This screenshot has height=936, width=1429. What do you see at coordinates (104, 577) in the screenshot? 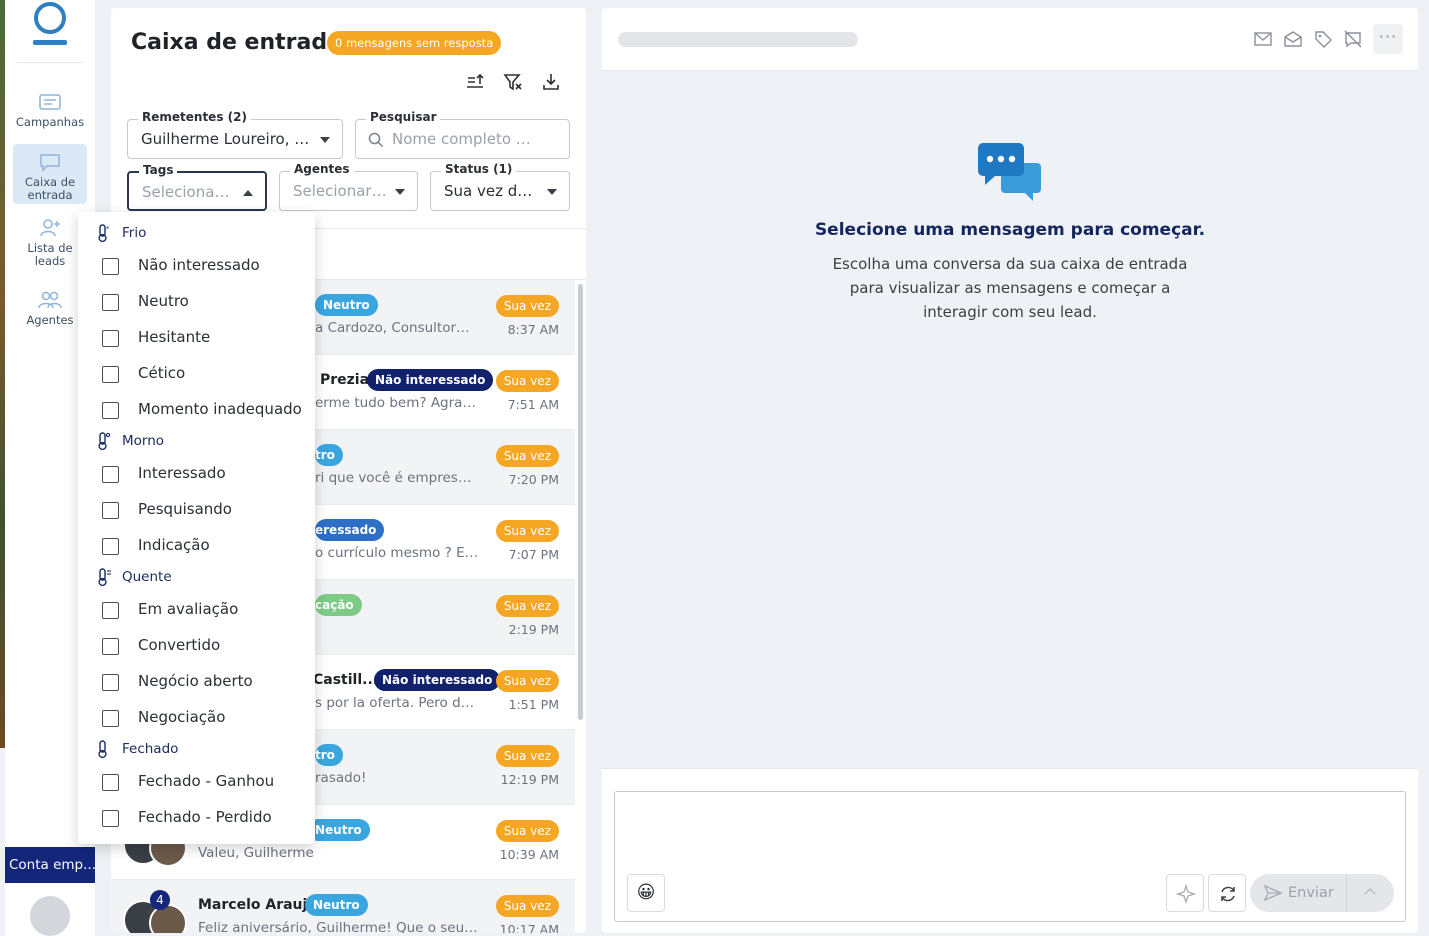
I see `thermometer-hot-icon` at bounding box center [104, 577].